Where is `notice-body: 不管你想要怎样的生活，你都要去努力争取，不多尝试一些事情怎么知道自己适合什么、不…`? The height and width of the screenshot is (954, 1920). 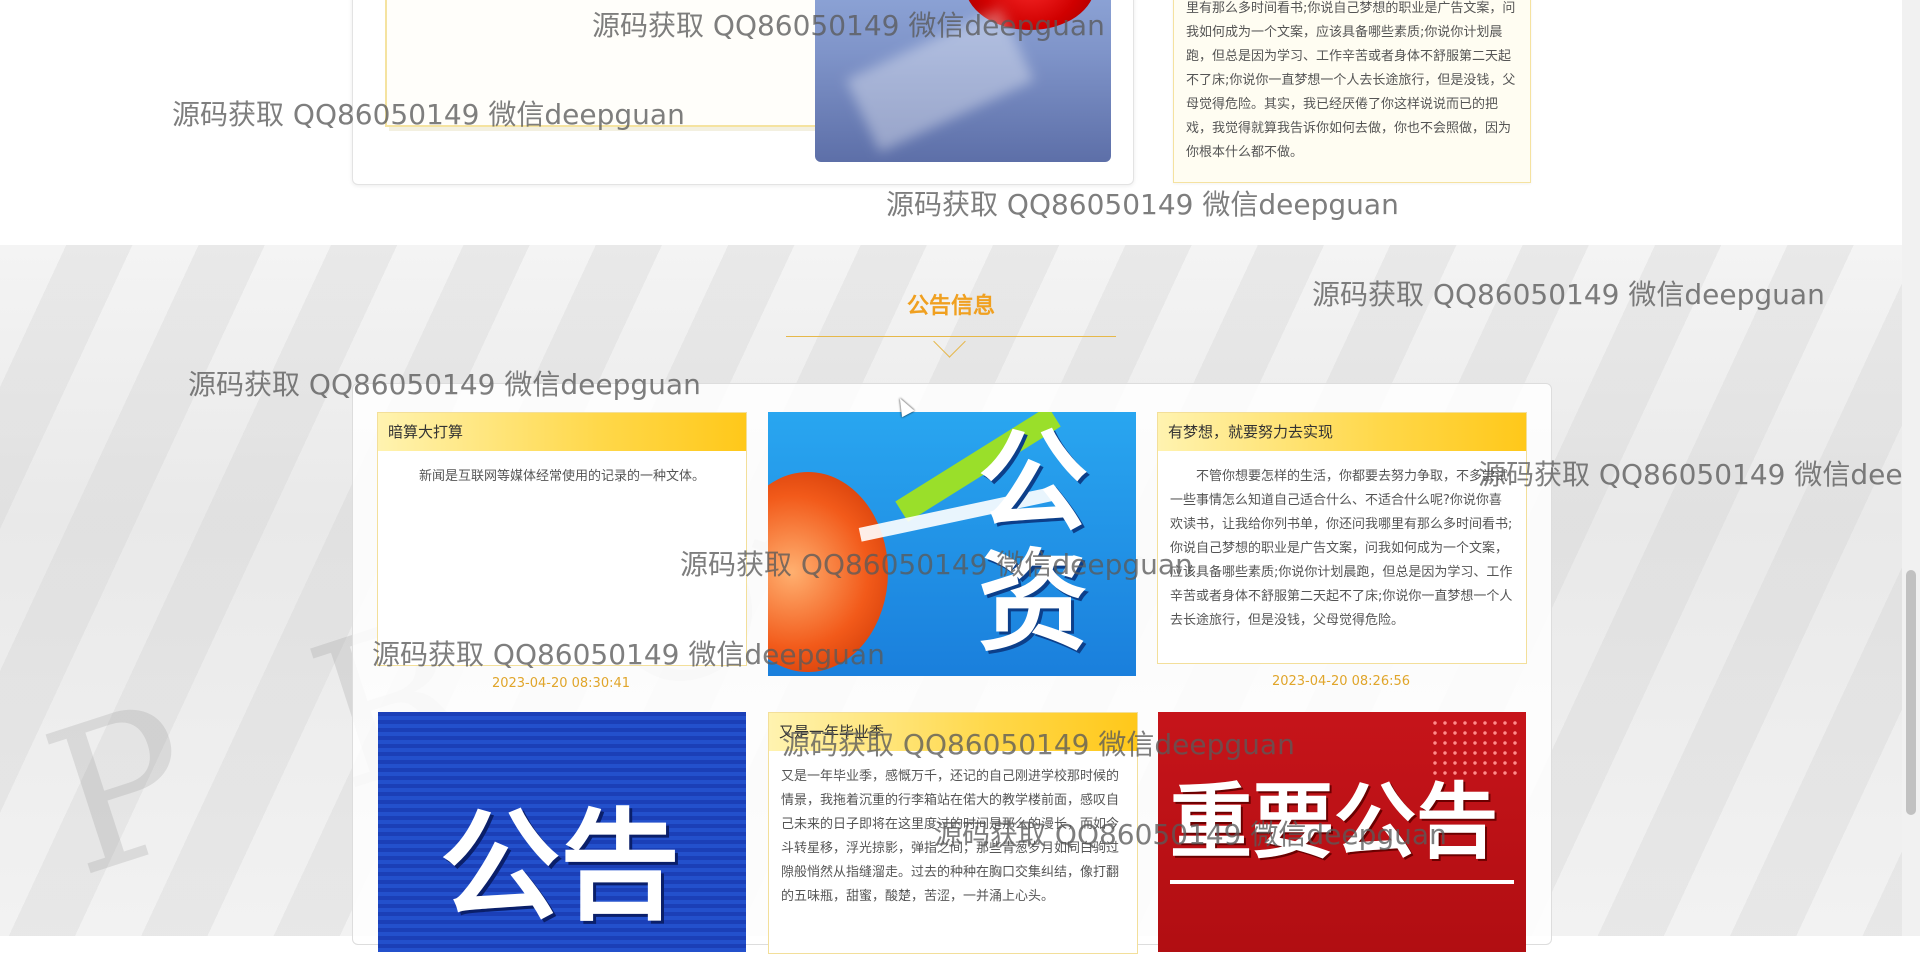 notice-body: 不管你想要怎样的生活，你都要去努力争取，不多尝试一些事情怎么知道自己适合什么、不… is located at coordinates (1341, 548).